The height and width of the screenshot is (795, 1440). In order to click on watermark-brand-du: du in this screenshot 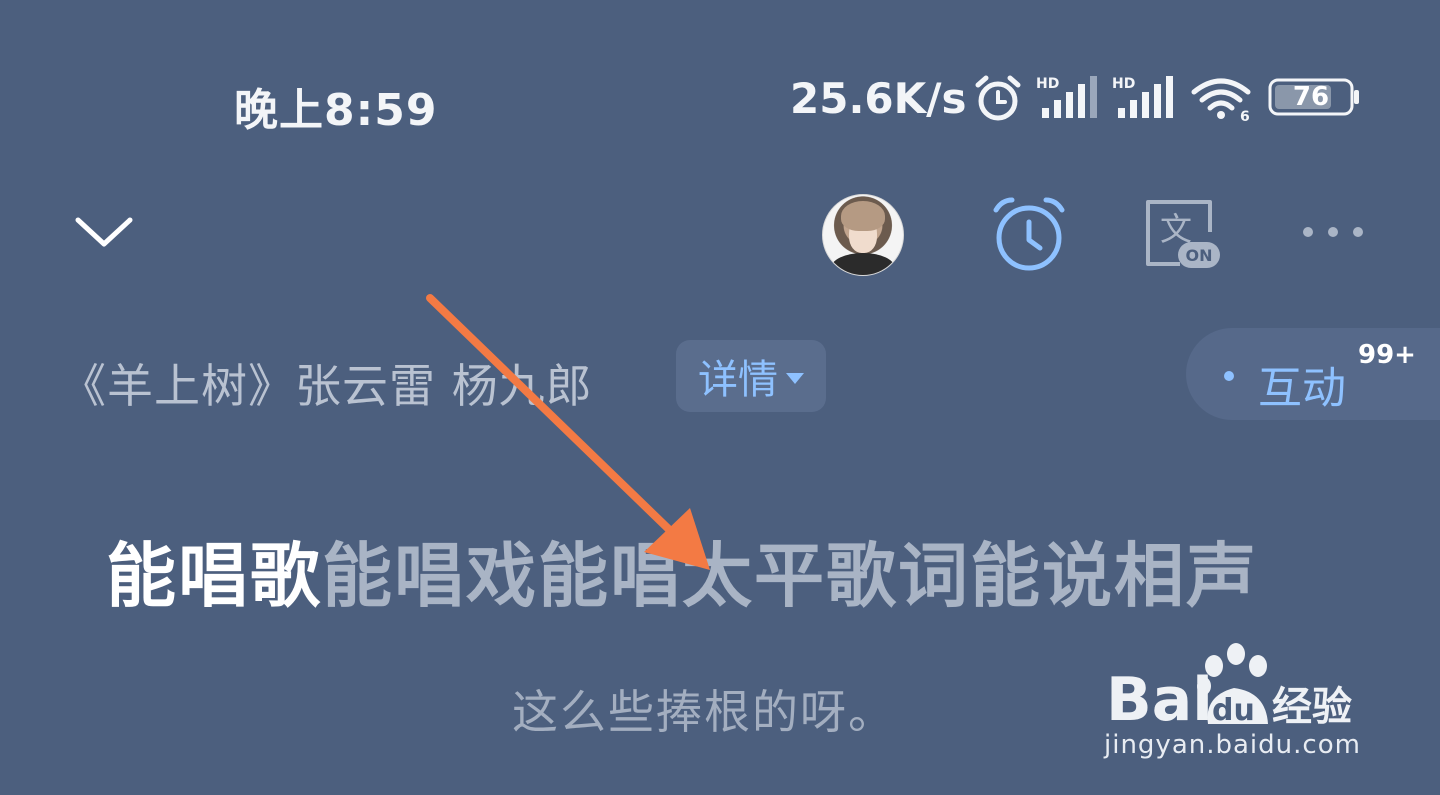, I will do `click(1233, 710)`.